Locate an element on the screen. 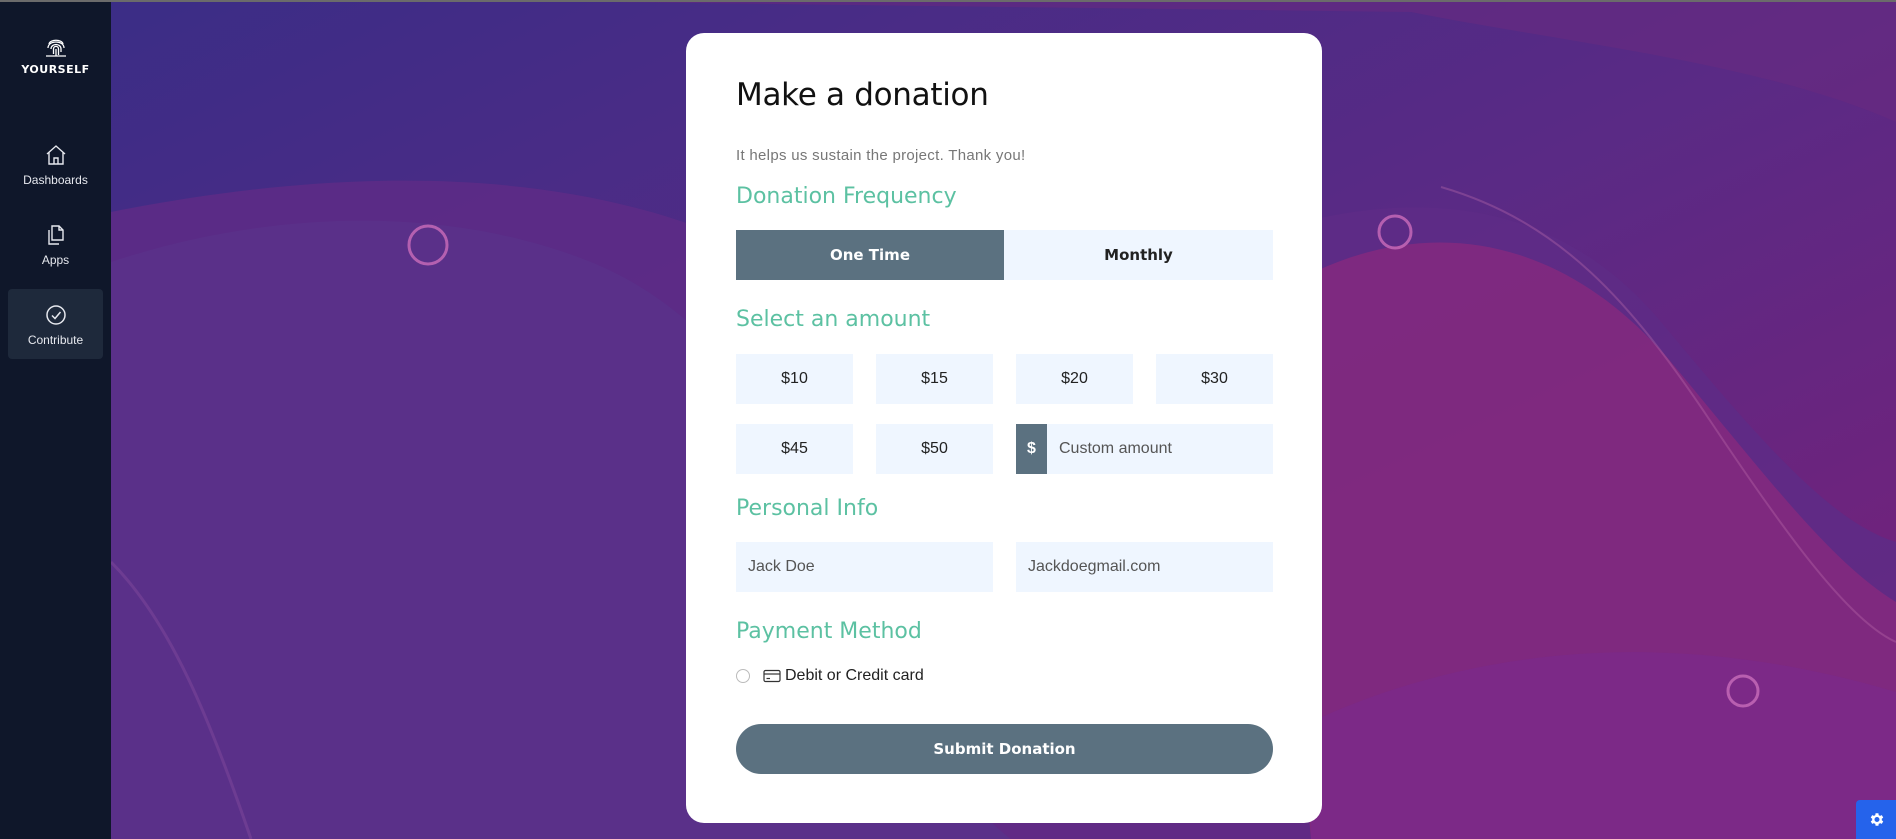 The height and width of the screenshot is (839, 1896). logo-text: YOURSELF is located at coordinates (55, 69).